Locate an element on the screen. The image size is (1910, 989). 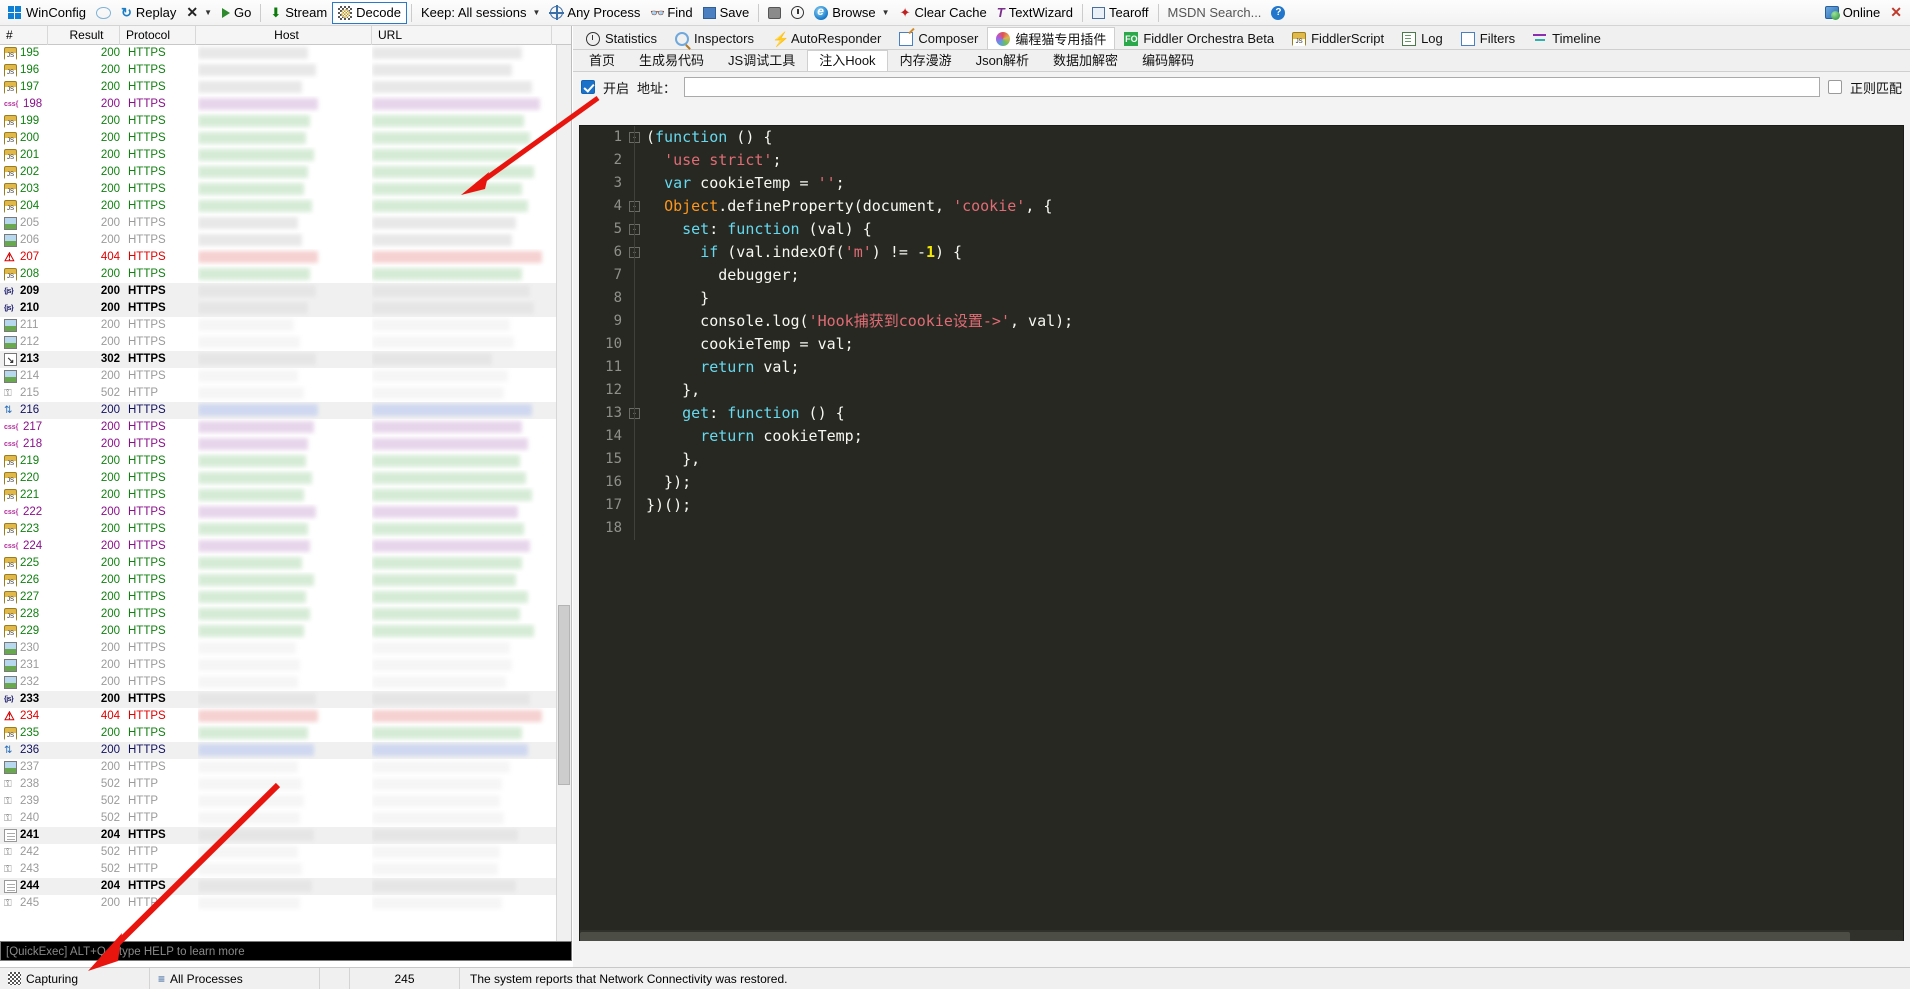
subtab-0: 首页 is located at coordinates (602, 60).